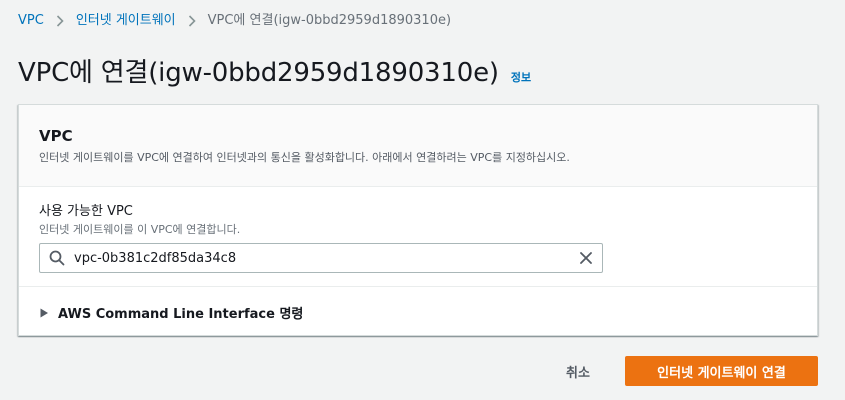  I want to click on search-icon, so click(57, 258).